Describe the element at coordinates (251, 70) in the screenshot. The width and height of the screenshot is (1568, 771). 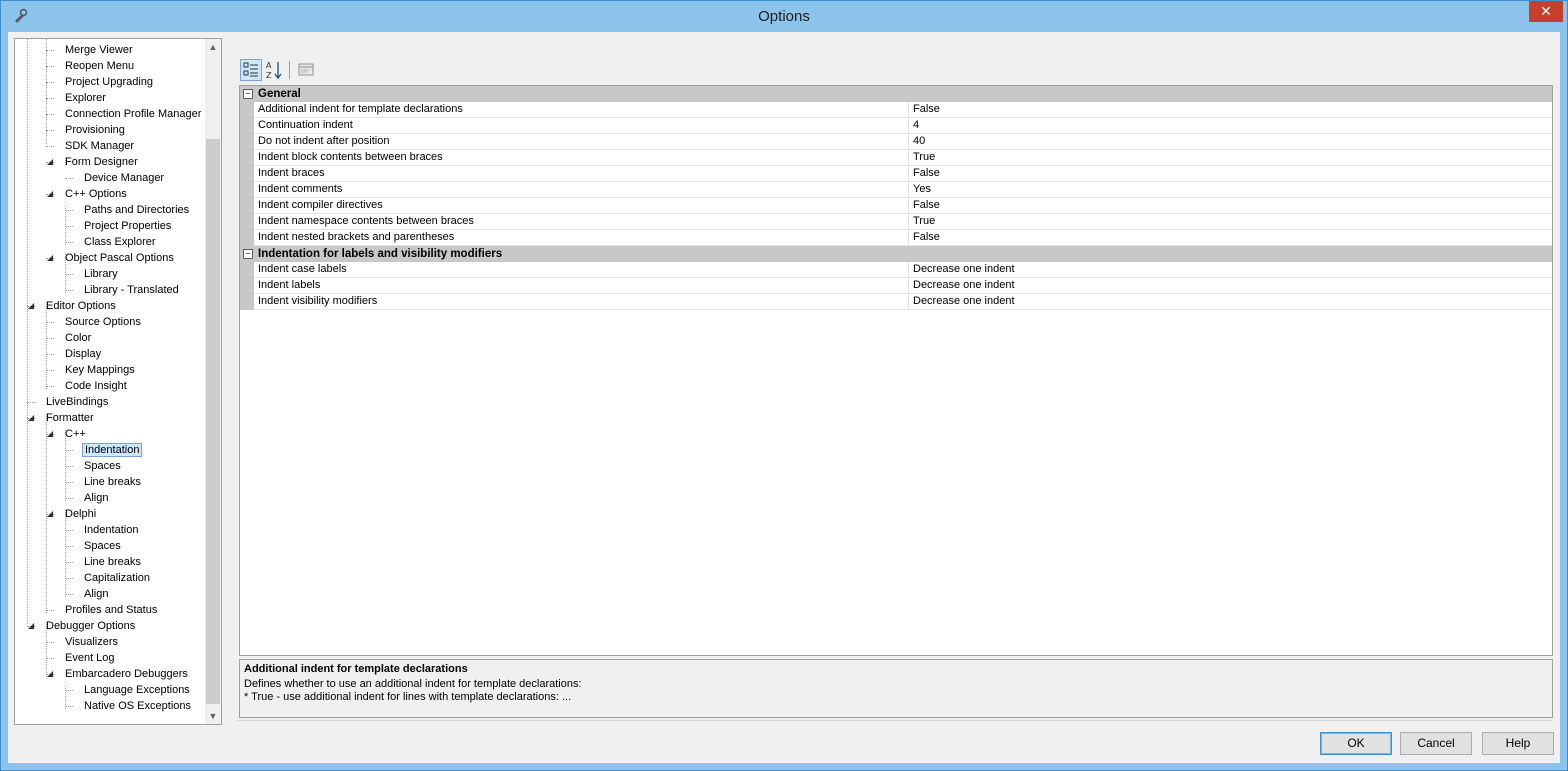
I see `categorized-view-button` at that location.